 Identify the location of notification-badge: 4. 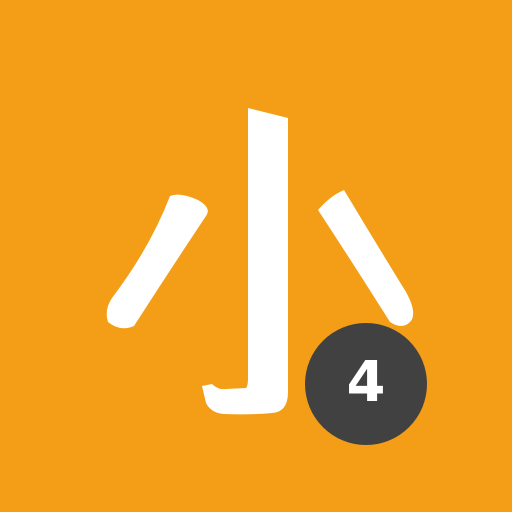
(366, 384).